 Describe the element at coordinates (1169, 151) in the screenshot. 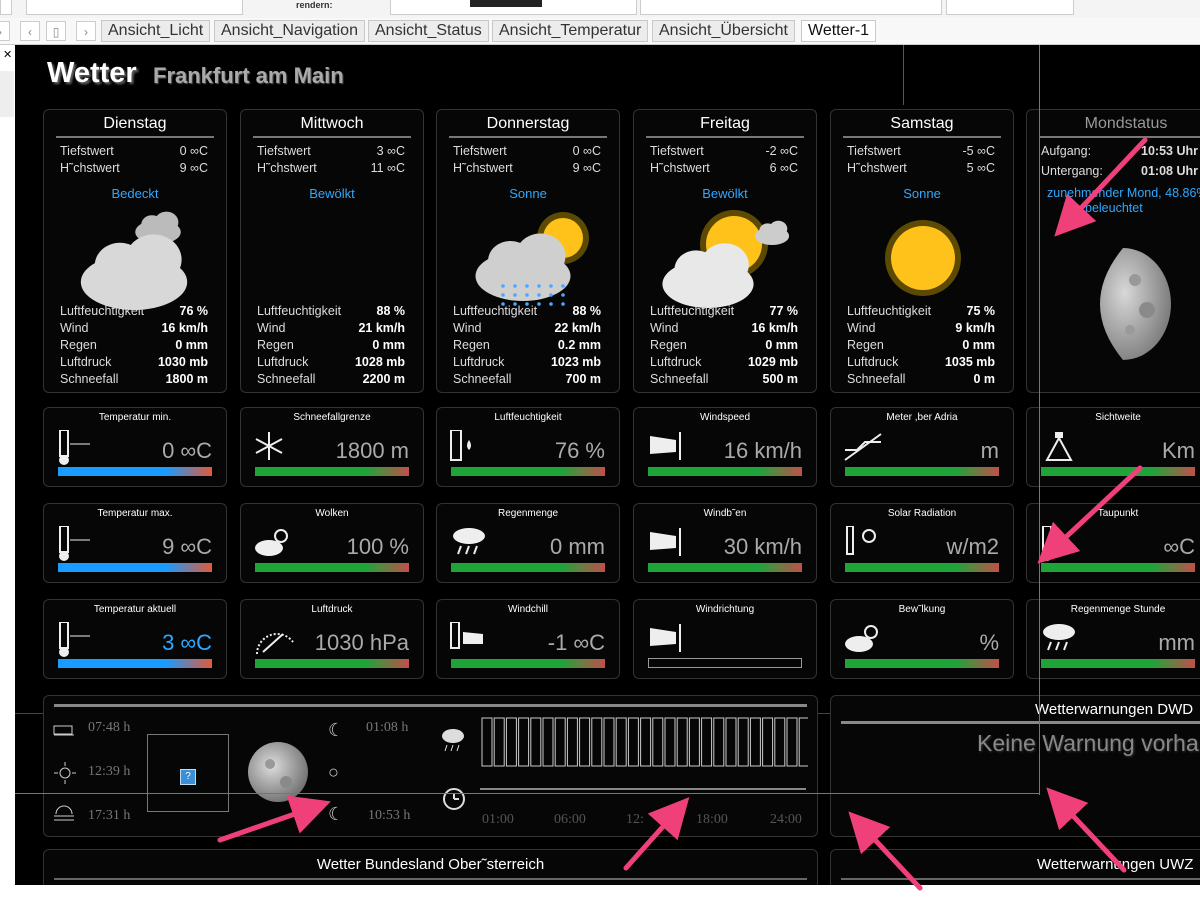

I see `moonrise-time: 10:53 Uhr` at that location.